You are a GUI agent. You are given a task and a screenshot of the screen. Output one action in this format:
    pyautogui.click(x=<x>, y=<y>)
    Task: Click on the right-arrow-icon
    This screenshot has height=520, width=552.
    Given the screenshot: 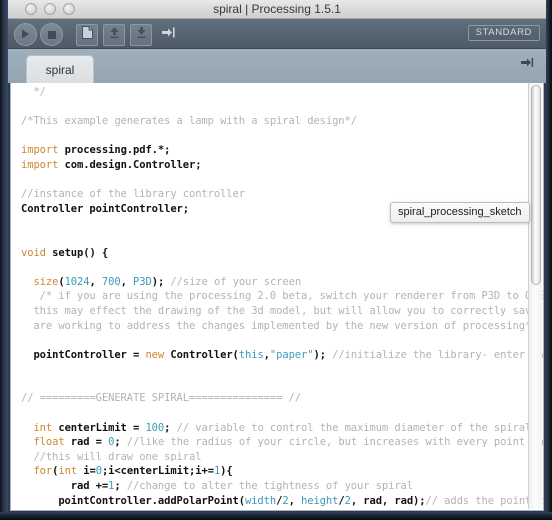 What is the action you would take?
    pyautogui.click(x=527, y=65)
    